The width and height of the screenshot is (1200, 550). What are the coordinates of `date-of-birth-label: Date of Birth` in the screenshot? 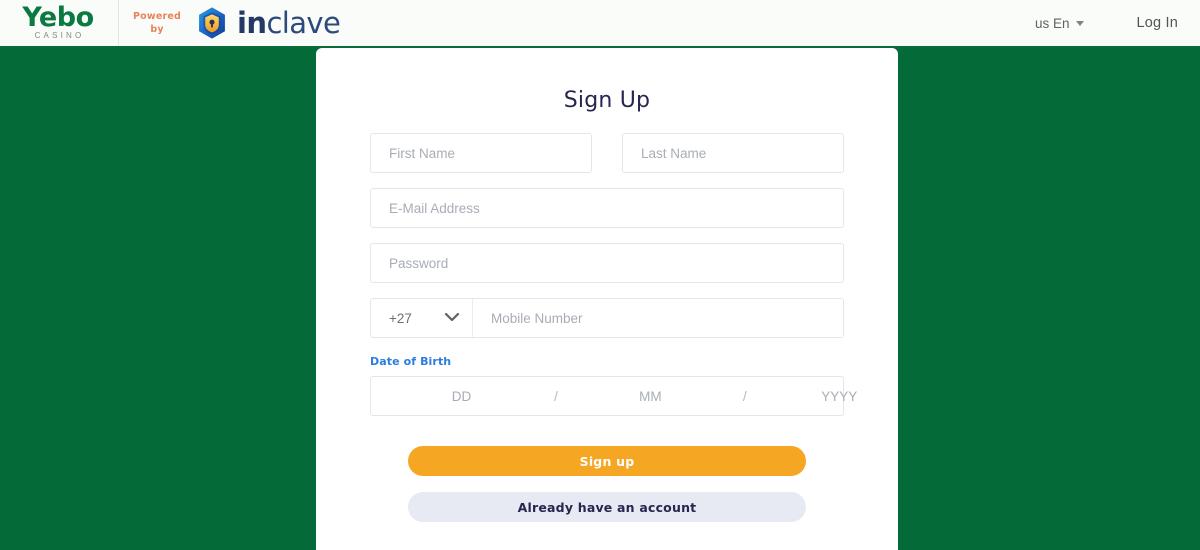 It's located at (411, 361).